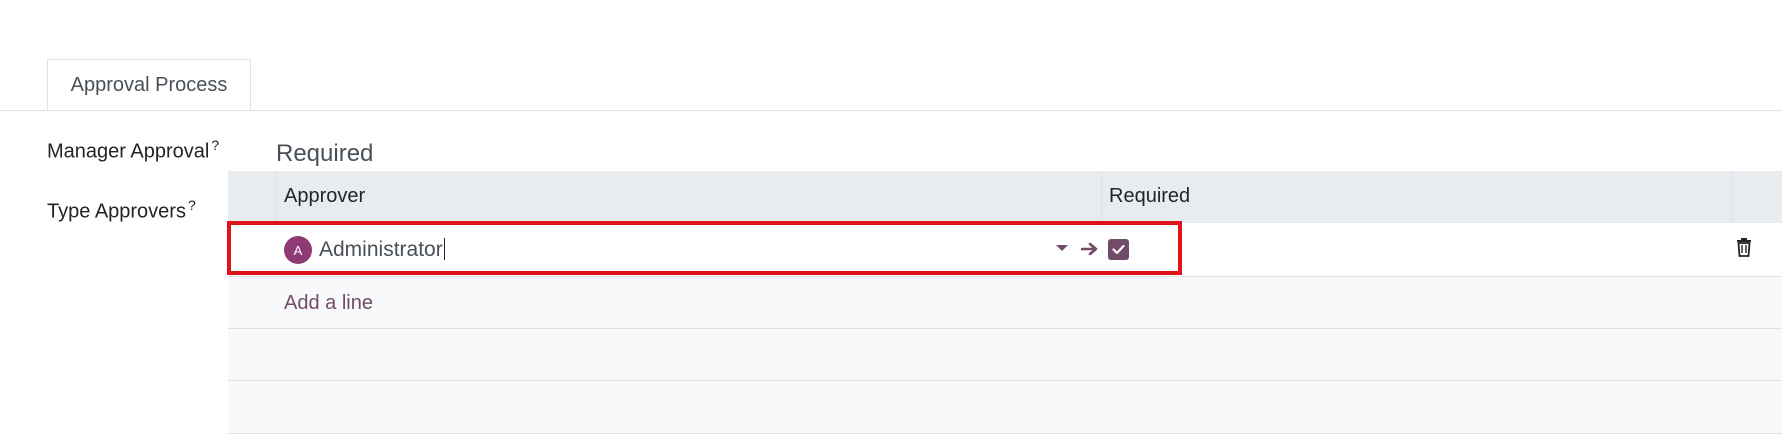  I want to click on trash-icon-svg, so click(1744, 247).